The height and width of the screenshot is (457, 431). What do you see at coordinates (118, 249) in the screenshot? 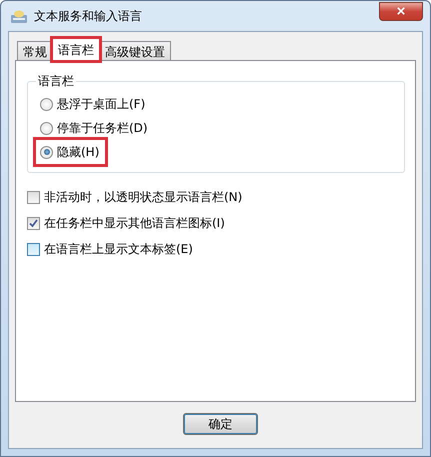
I see `checkbox-label: 在语言栏上显示文本标签(E)` at bounding box center [118, 249].